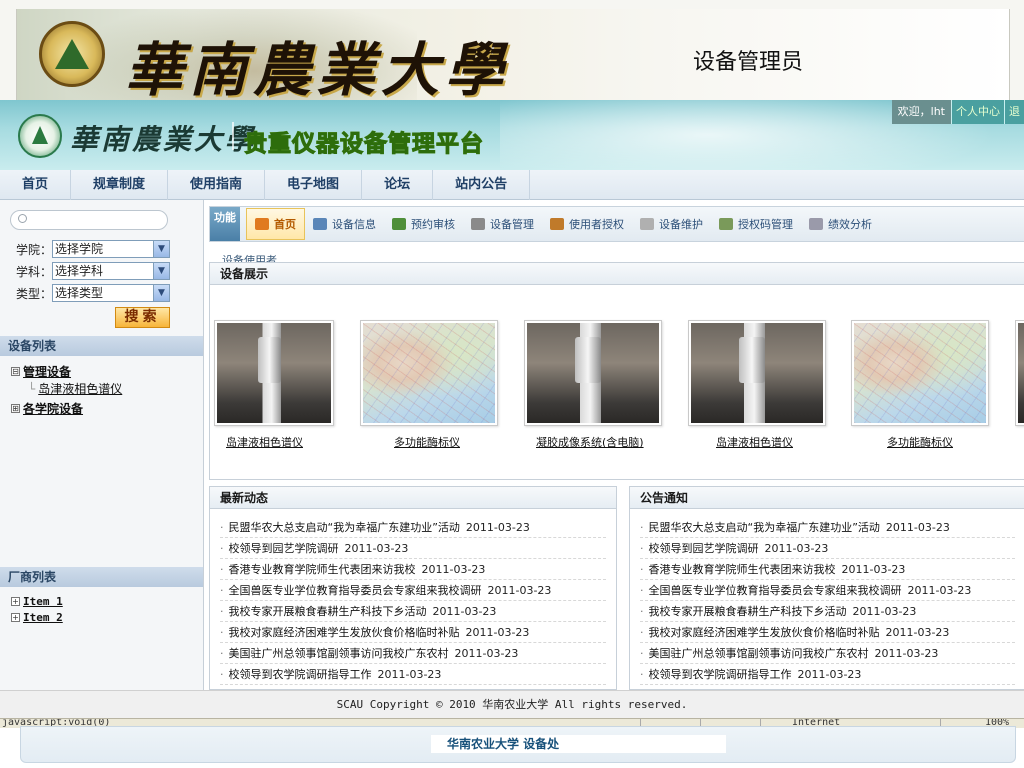 The height and width of the screenshot is (768, 1024). I want to click on news-title: 香港专业教育学院师生代表团来访我校, so click(322, 569).